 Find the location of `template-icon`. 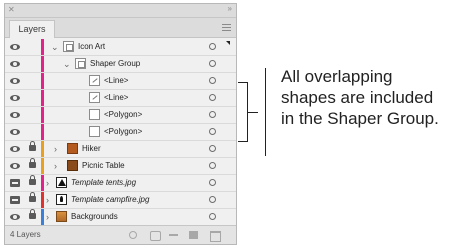

template-icon is located at coordinates (15, 200).